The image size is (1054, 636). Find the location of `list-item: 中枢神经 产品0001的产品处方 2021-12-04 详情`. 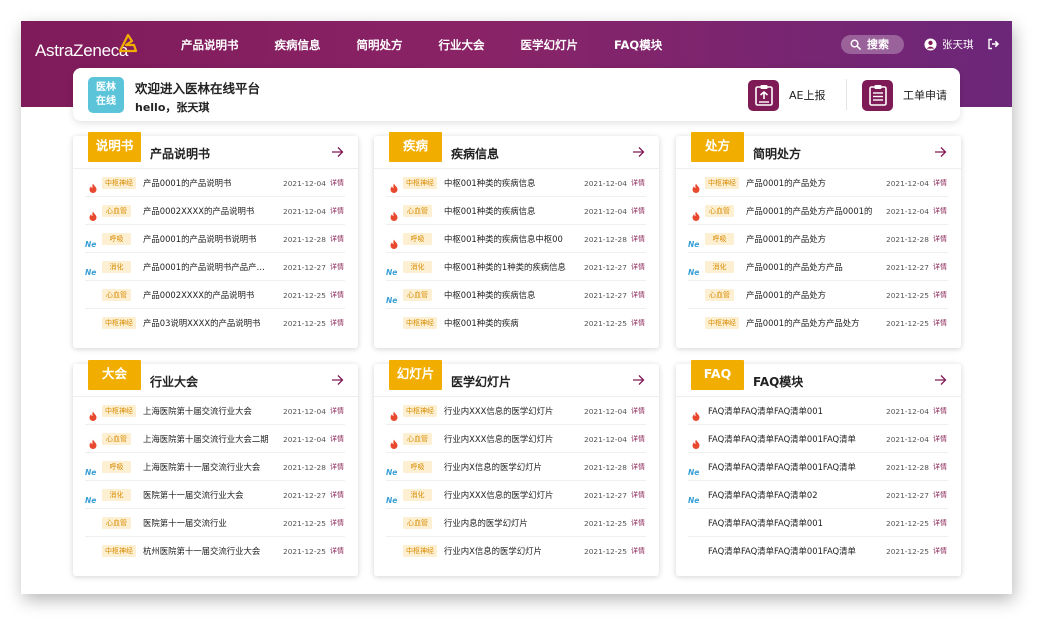

list-item: 中枢神经 产品0001的产品处方 2021-12-04 详情 is located at coordinates (818, 183).